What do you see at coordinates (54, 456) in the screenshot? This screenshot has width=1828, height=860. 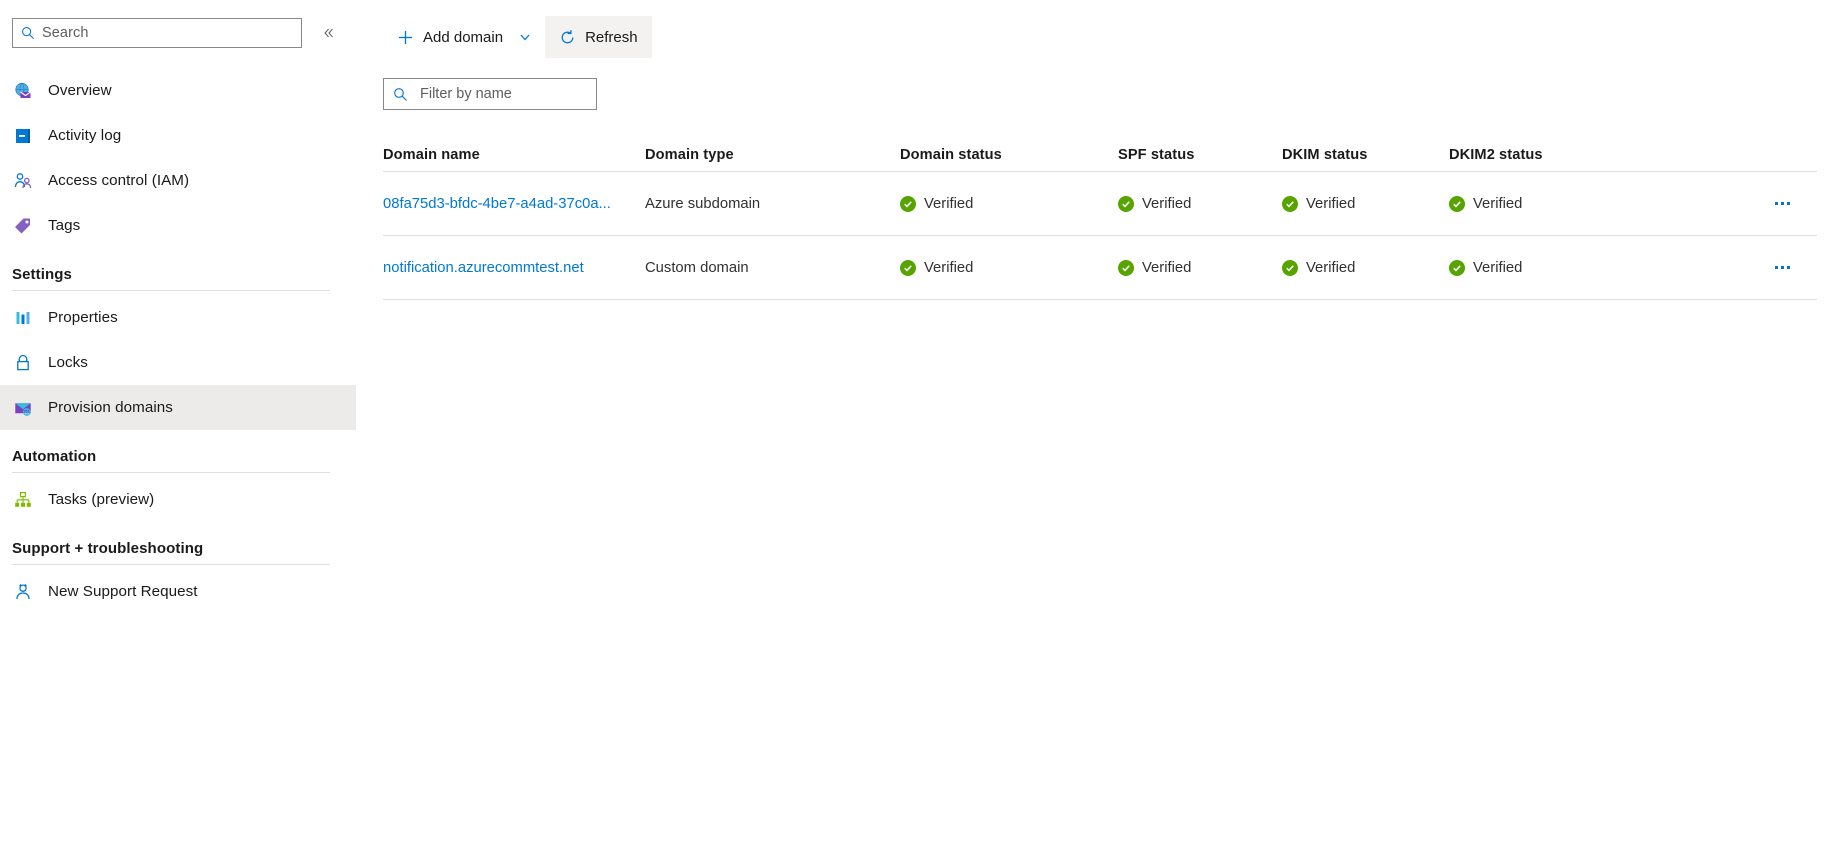 I see `sidebar-group-title: Automation` at bounding box center [54, 456].